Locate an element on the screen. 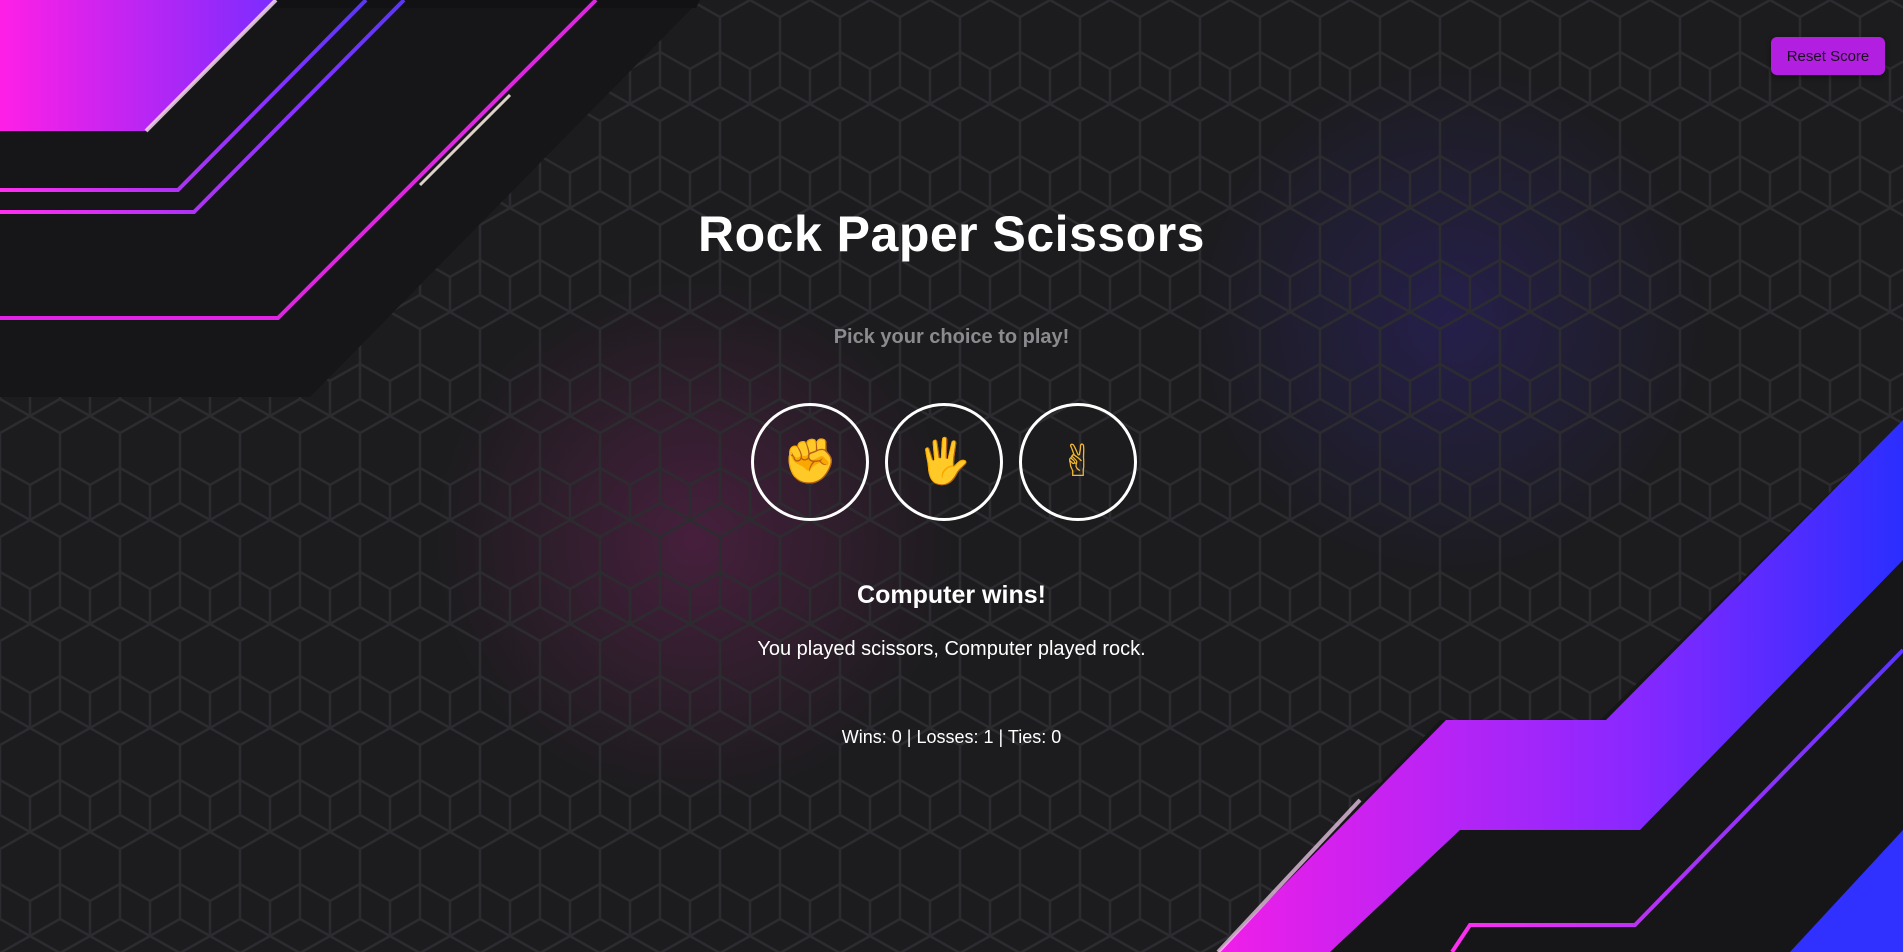 The image size is (1903, 952). victory-hand-icon: ✌ is located at coordinates (1078, 461).